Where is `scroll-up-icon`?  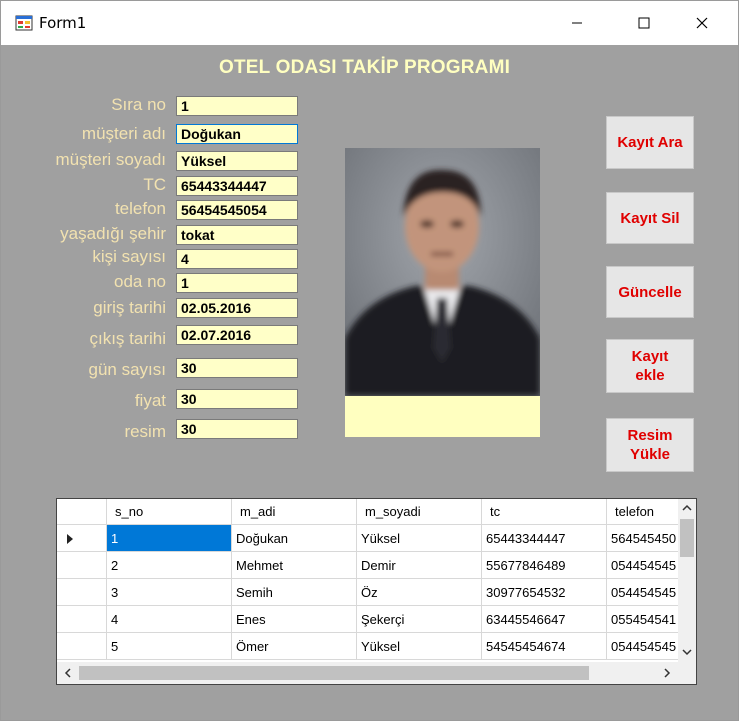 scroll-up-icon is located at coordinates (687, 508).